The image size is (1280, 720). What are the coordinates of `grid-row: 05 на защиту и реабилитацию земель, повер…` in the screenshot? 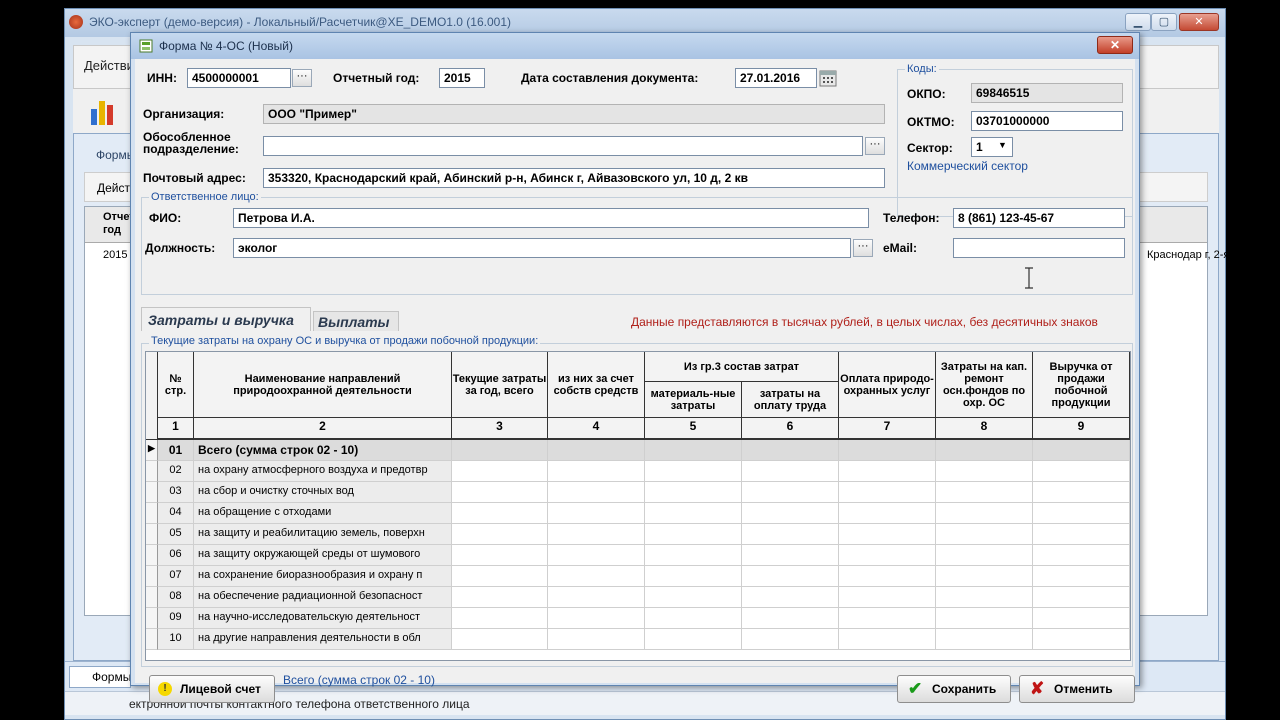 It's located at (638, 534).